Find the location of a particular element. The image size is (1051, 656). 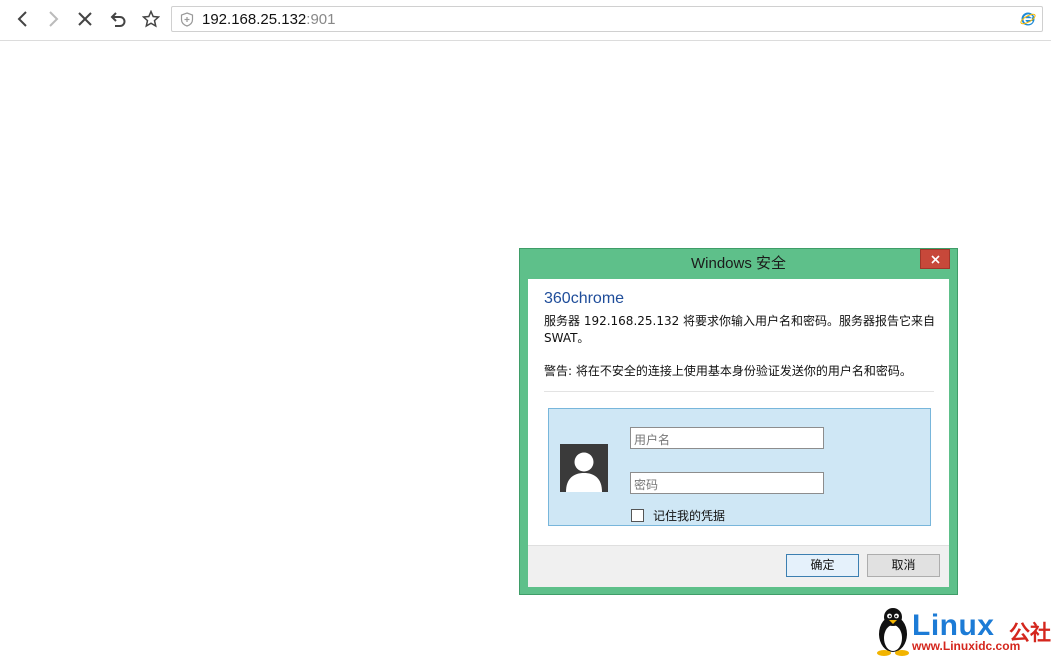

browser-toolbar: 192.168.25.132:901 is located at coordinates (525, 20).